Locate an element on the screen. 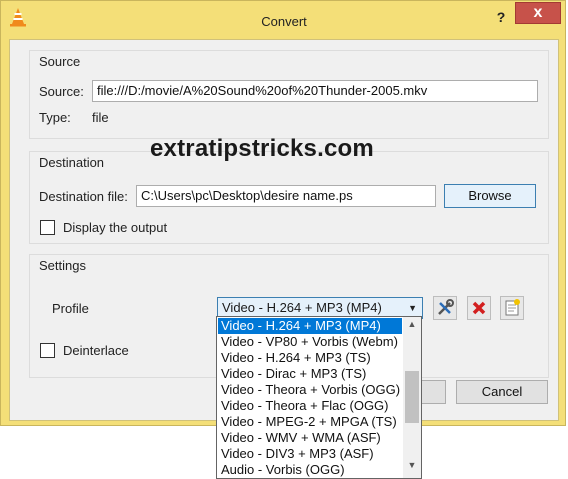  profile-option: Audio - Vorbis (OGG) is located at coordinates (310, 470).